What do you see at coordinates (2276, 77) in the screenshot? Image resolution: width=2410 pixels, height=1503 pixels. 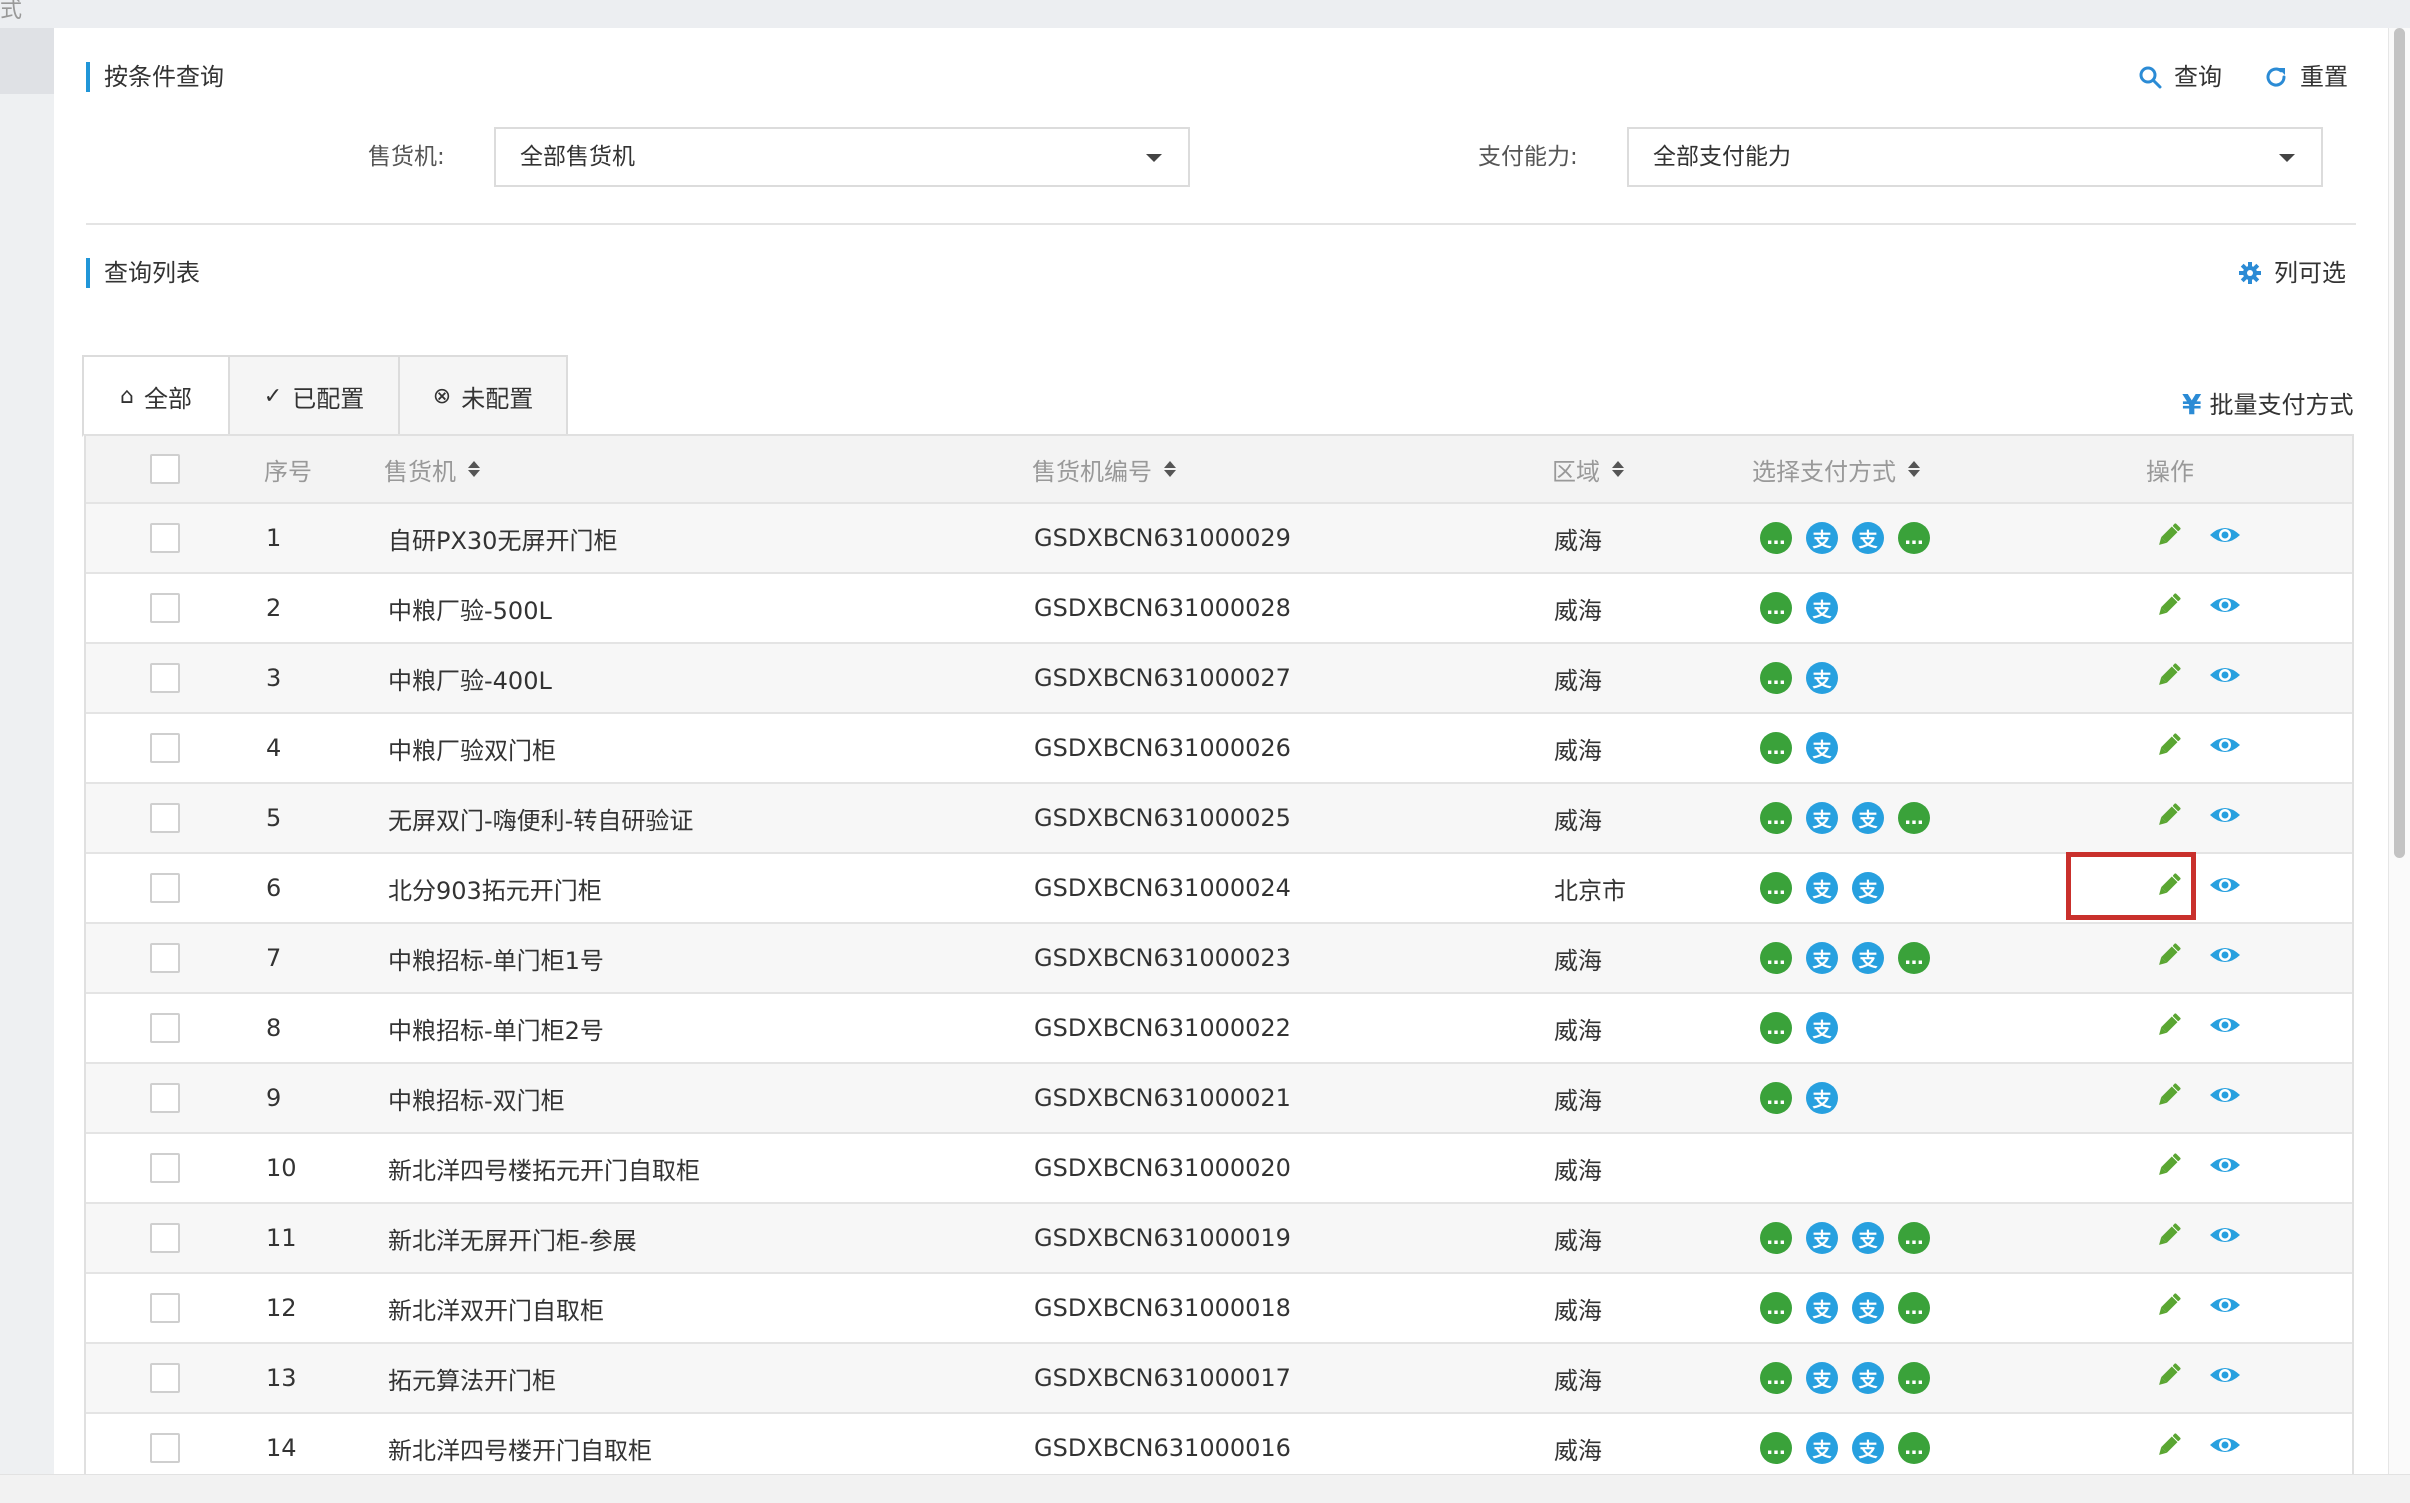 I see `refresh-icon` at bounding box center [2276, 77].